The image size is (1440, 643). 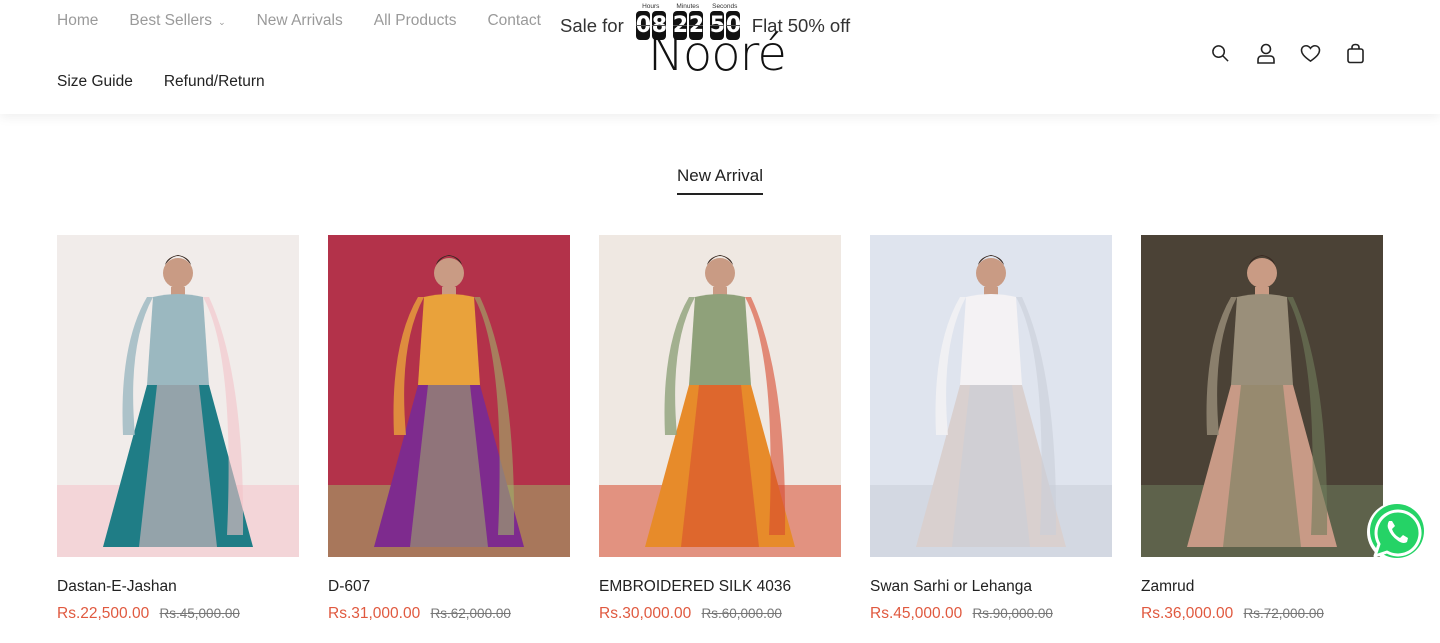 What do you see at coordinates (449, 587) in the screenshot?
I see `product-name: D-607` at bounding box center [449, 587].